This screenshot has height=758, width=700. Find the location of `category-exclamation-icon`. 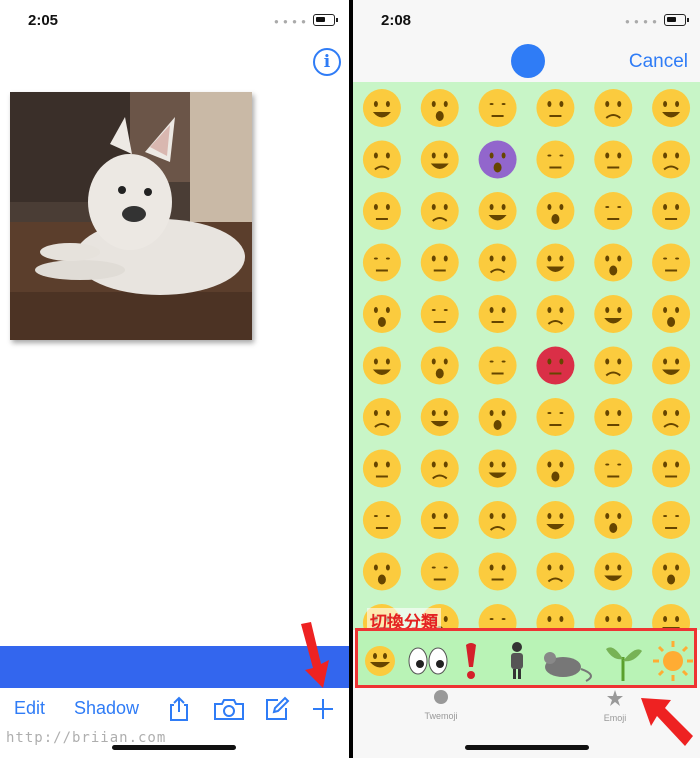

category-exclamation-icon is located at coordinates (471, 661).